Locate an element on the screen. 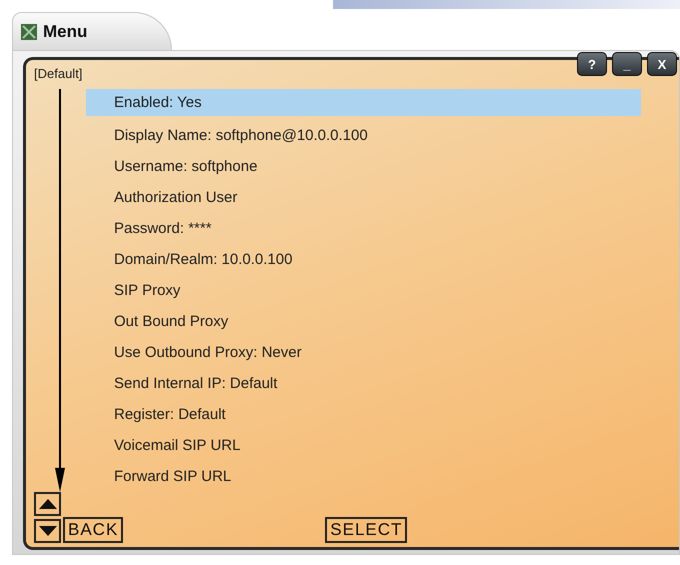  scroll-up-button is located at coordinates (47, 504).